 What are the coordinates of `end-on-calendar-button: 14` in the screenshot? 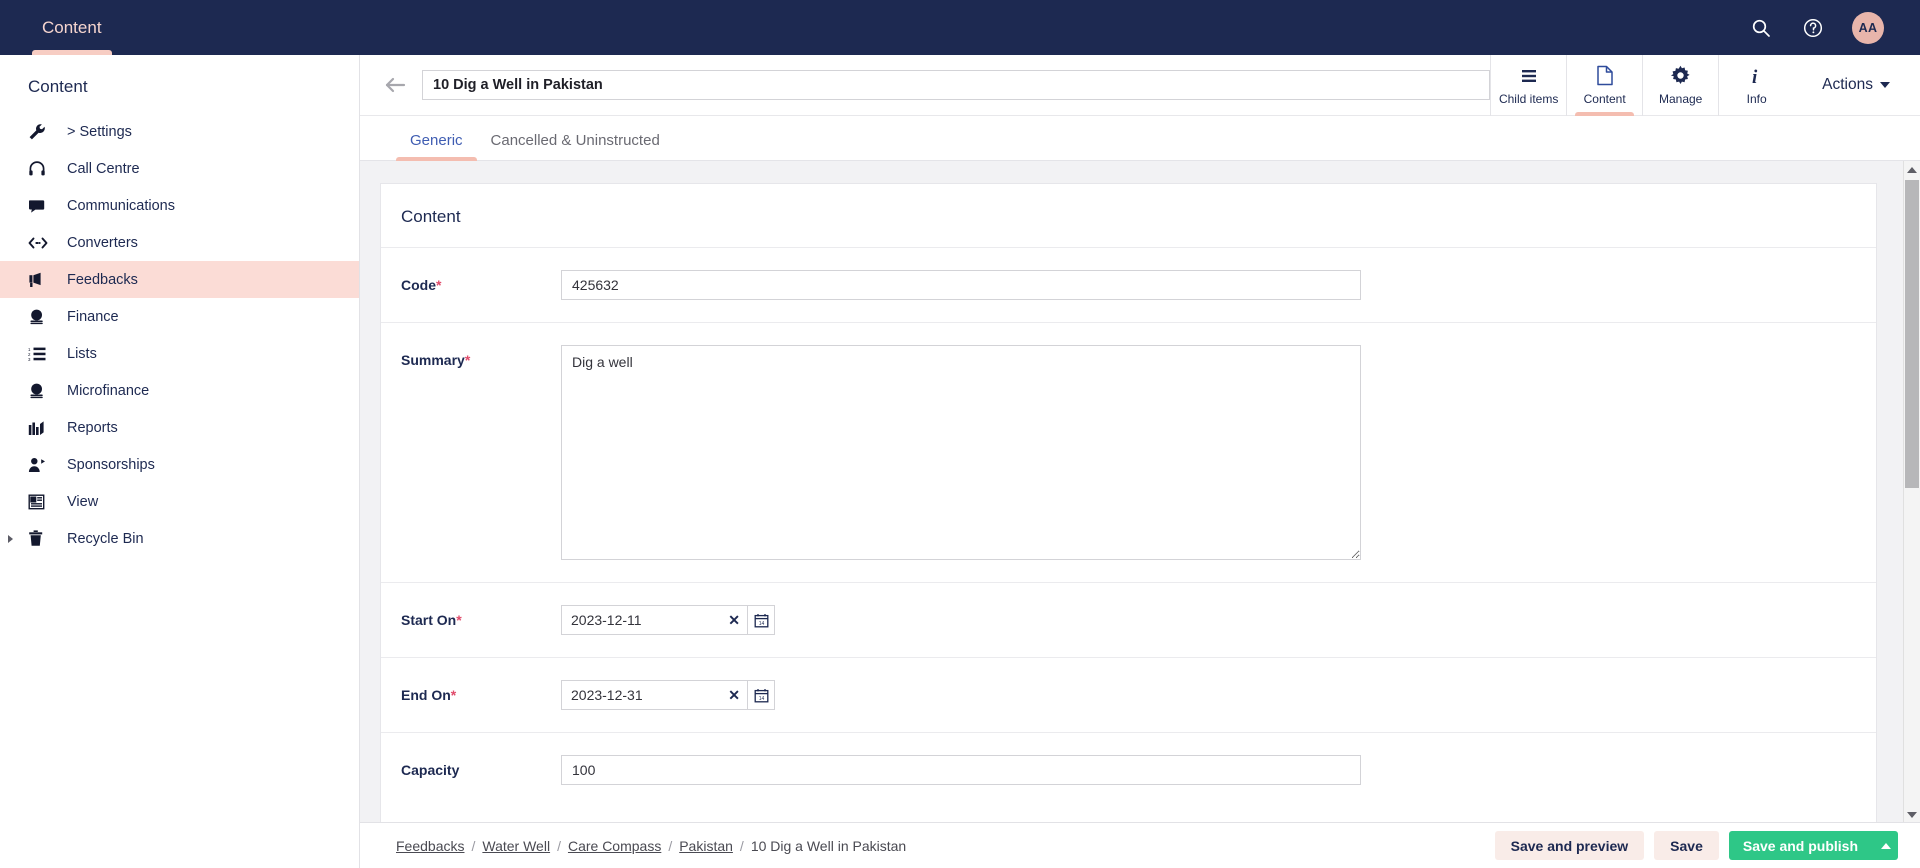 It's located at (761, 695).